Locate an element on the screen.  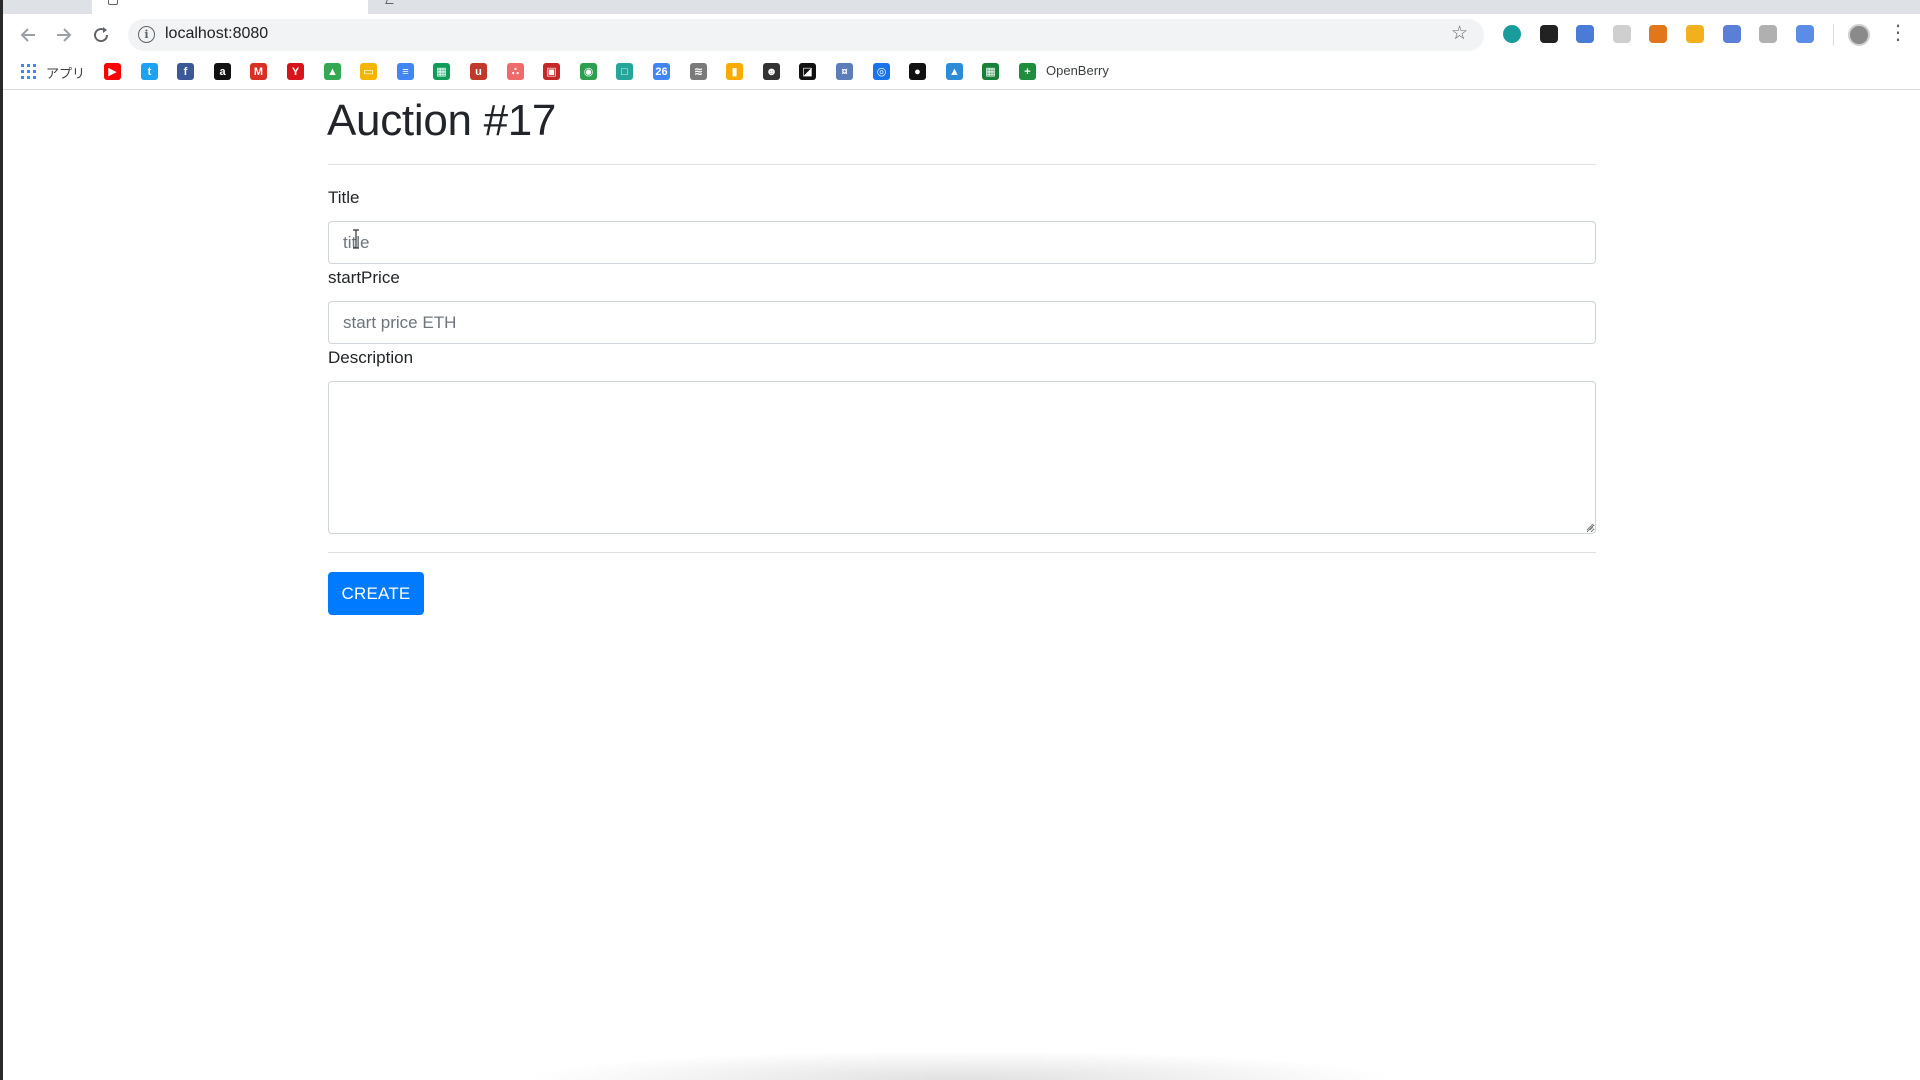
site-info-icon: i is located at coordinates (146, 34).